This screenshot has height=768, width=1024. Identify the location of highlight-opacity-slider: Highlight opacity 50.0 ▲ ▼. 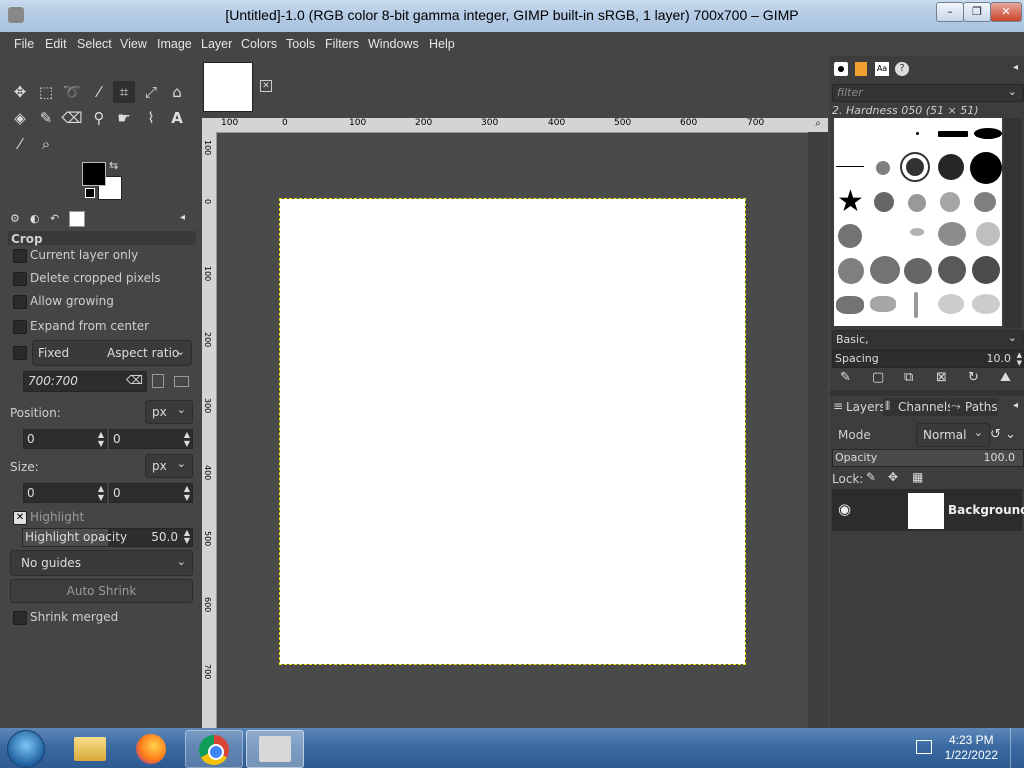
(107, 537).